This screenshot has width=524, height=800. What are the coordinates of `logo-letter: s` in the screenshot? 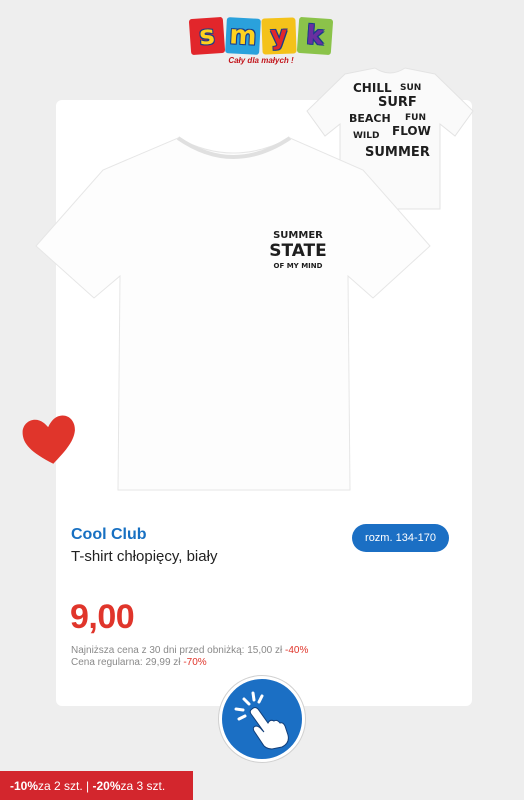 It's located at (207, 36).